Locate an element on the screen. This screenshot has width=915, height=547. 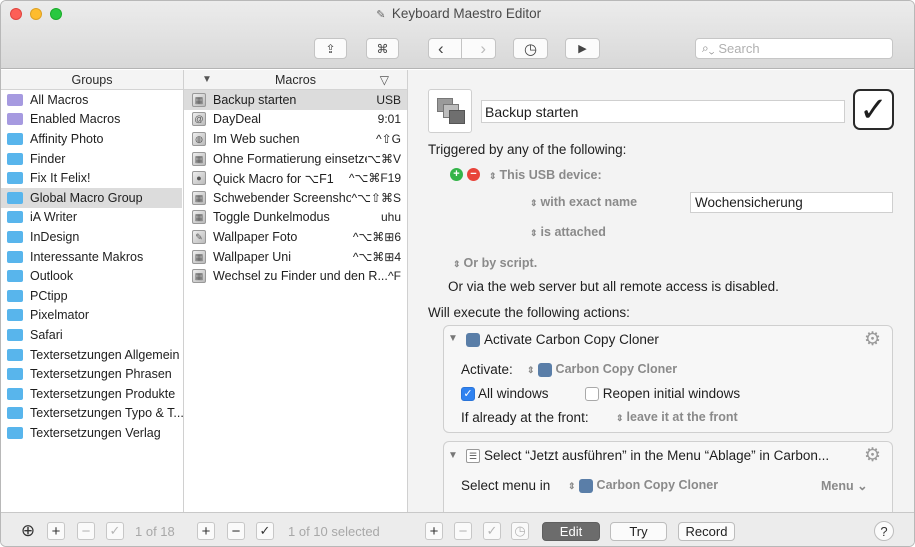
macro-item: ▦ Toggle Dunkelmodus uhu is located at coordinates (295, 218).